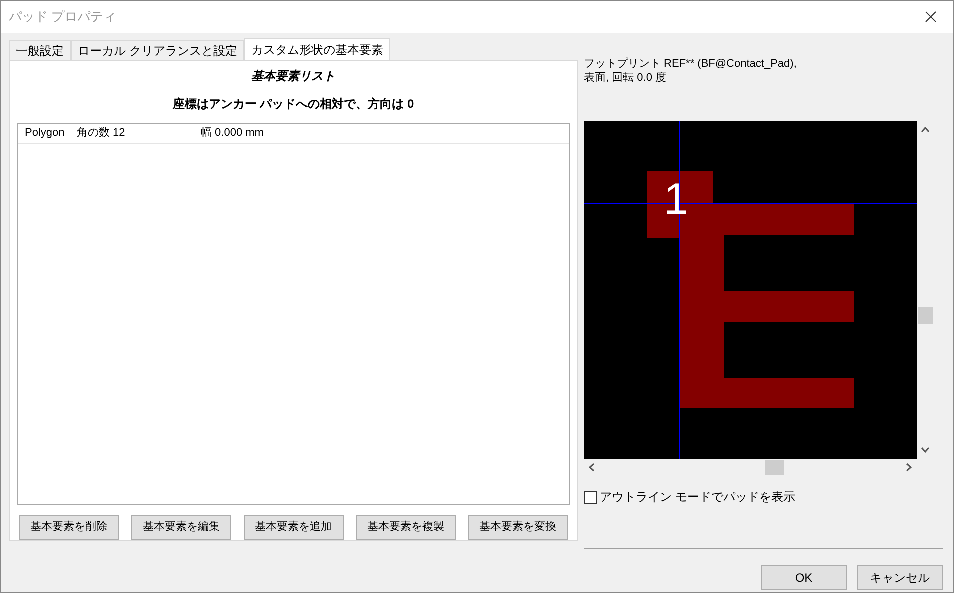 The width and height of the screenshot is (954, 593). I want to click on row-type: Polygon, so click(45, 134).